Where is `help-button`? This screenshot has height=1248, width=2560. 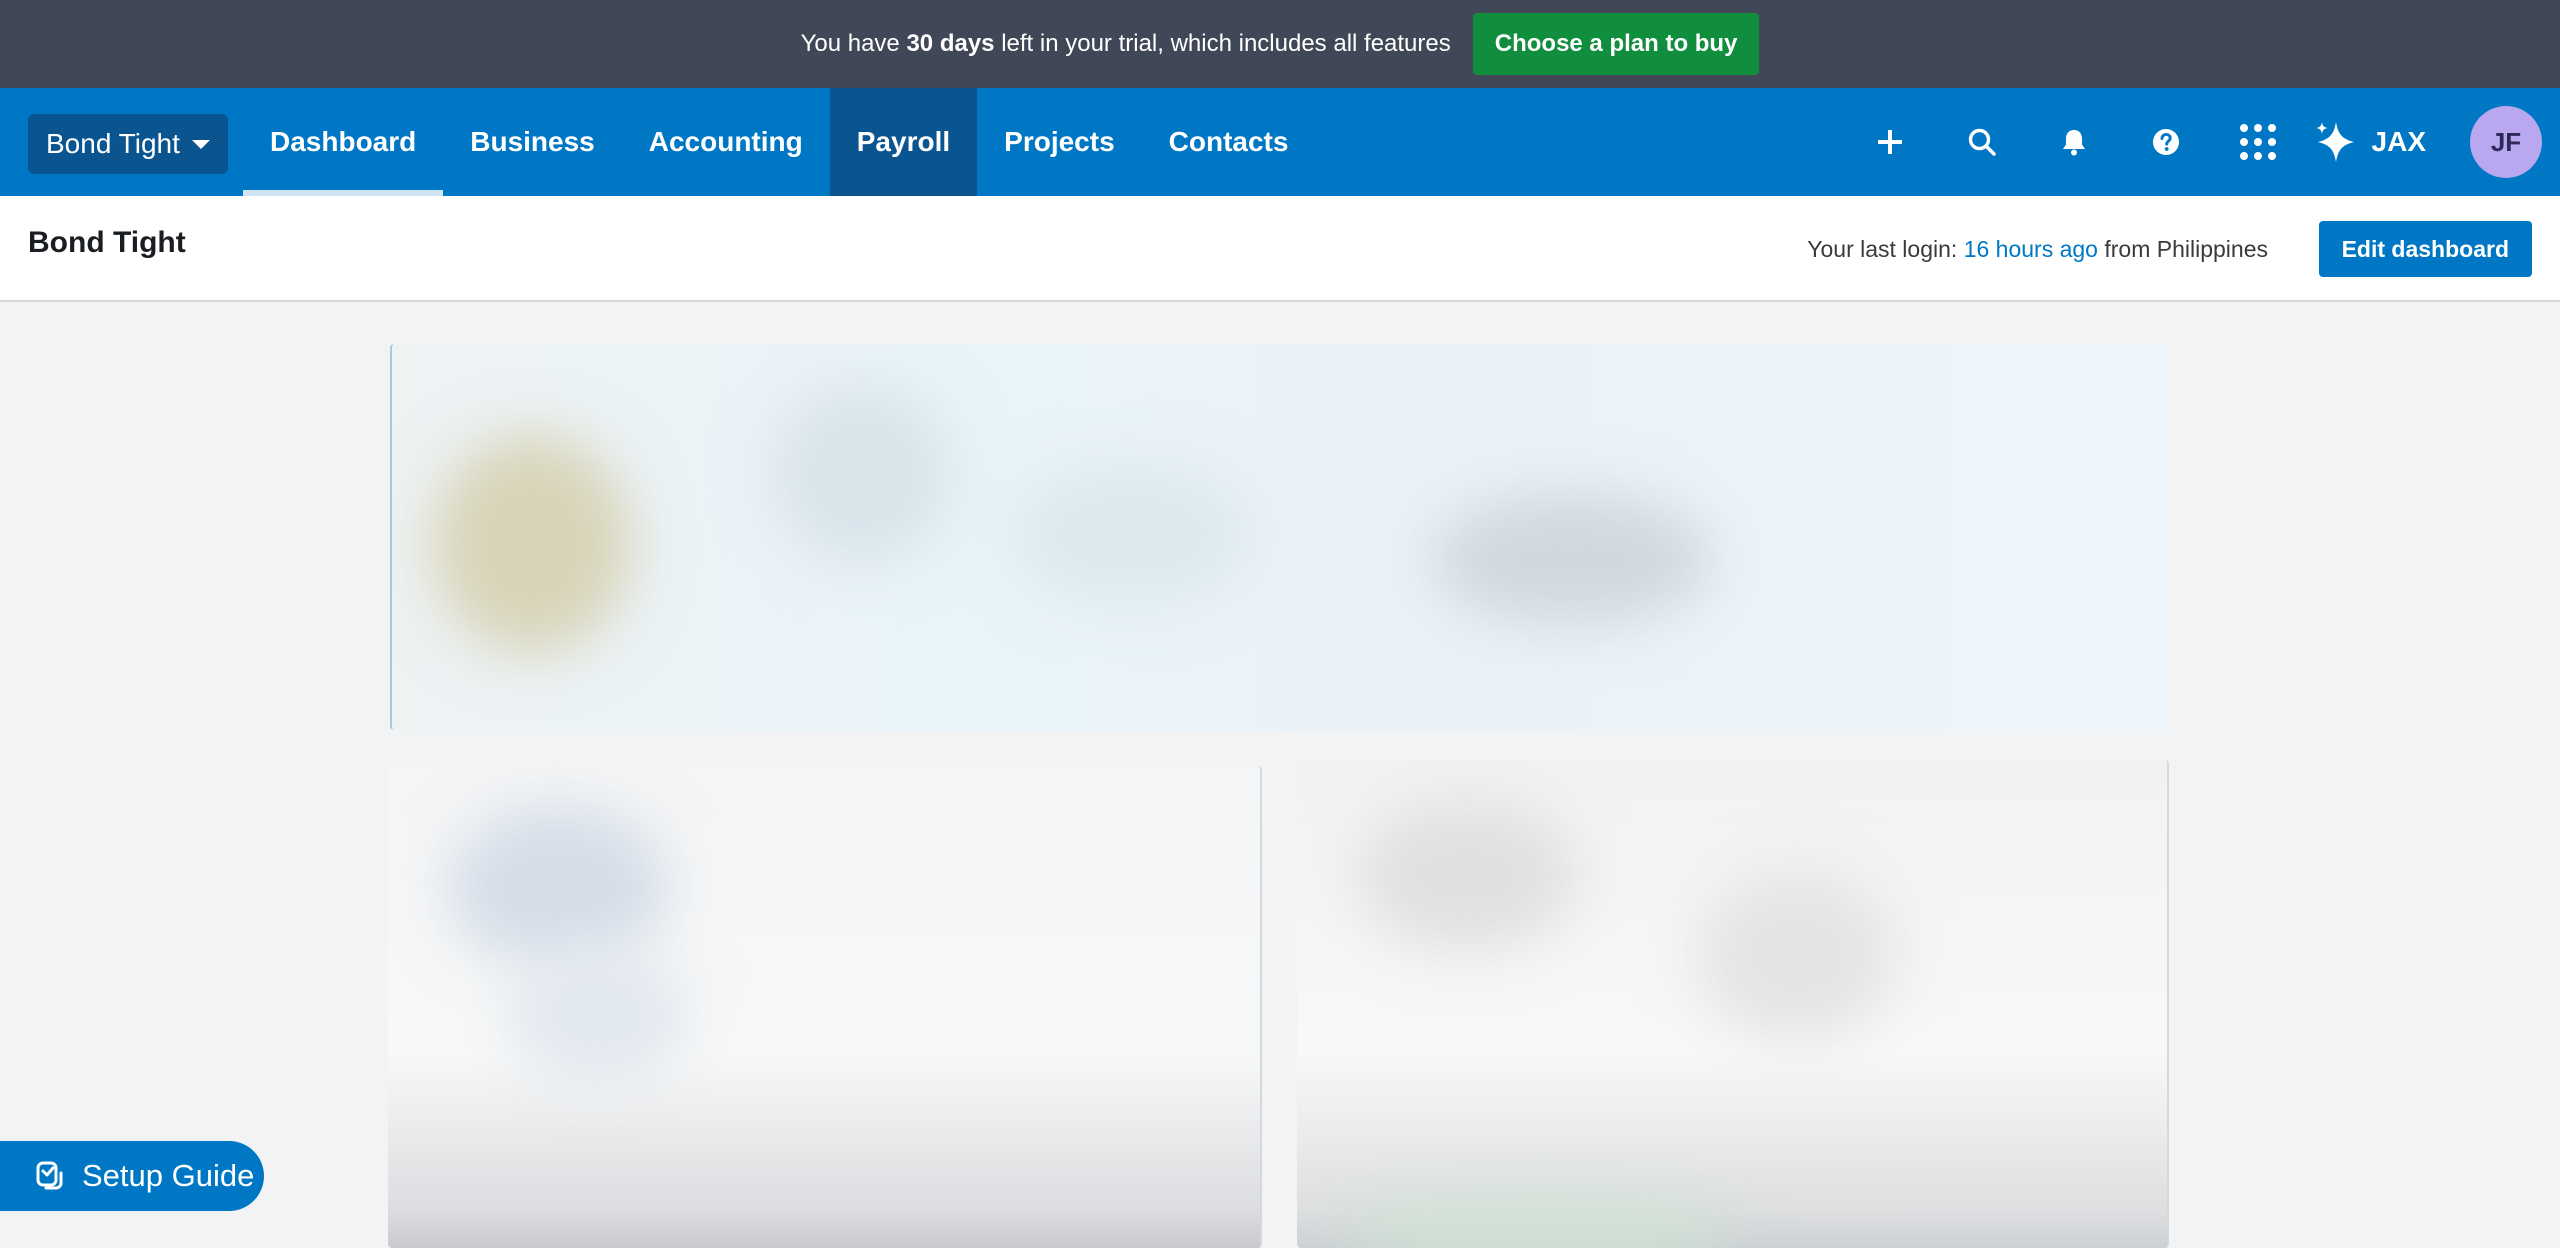
help-button is located at coordinates (2166, 142).